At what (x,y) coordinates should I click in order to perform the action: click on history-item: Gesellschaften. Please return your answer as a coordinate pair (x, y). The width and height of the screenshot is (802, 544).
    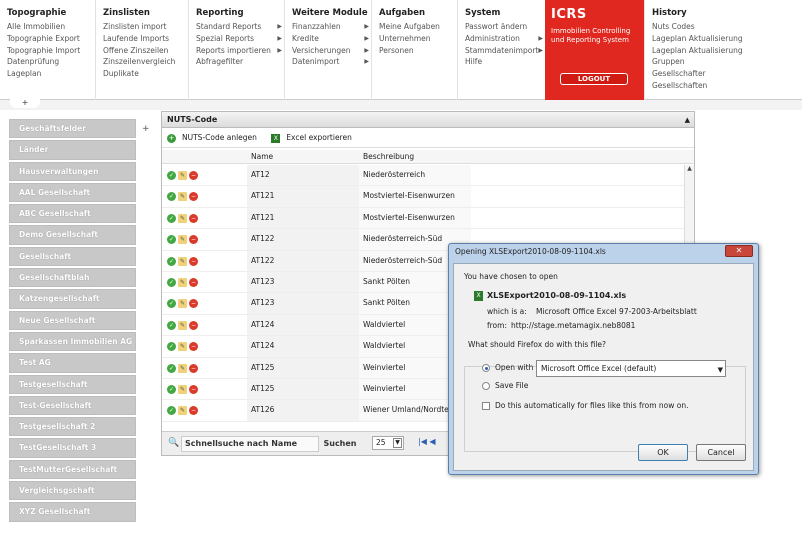
    Looking at the image, I should click on (727, 86).